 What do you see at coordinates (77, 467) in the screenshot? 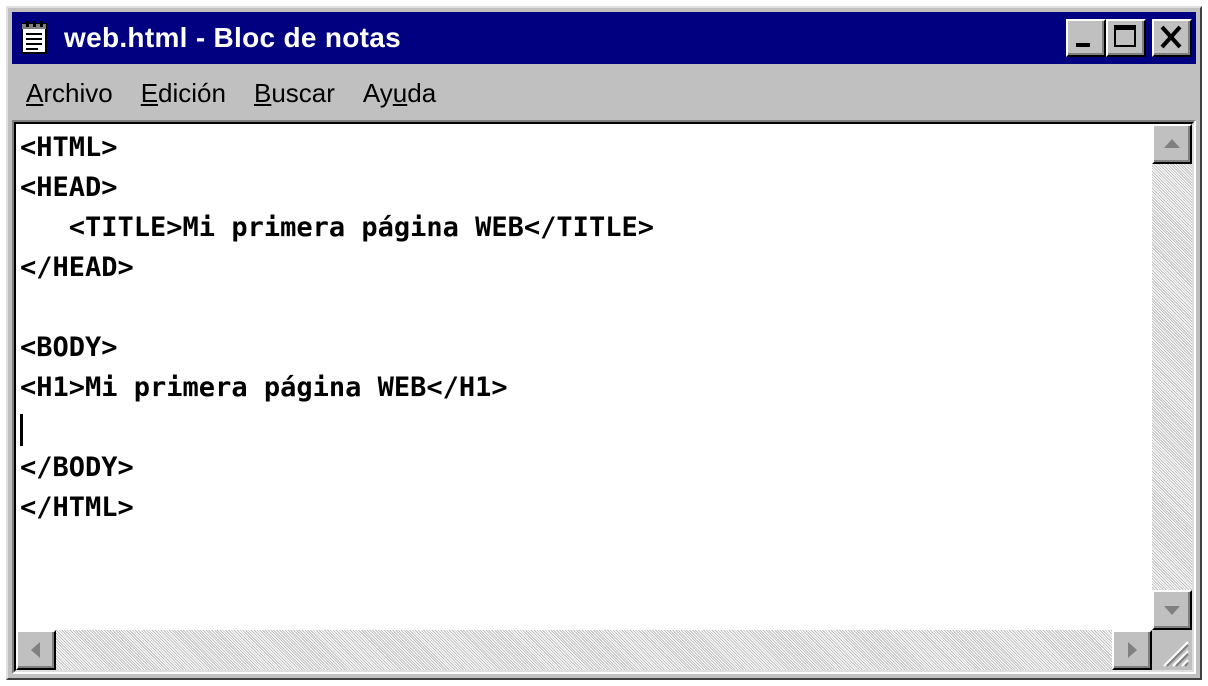
I see `code-line: </BODY>` at bounding box center [77, 467].